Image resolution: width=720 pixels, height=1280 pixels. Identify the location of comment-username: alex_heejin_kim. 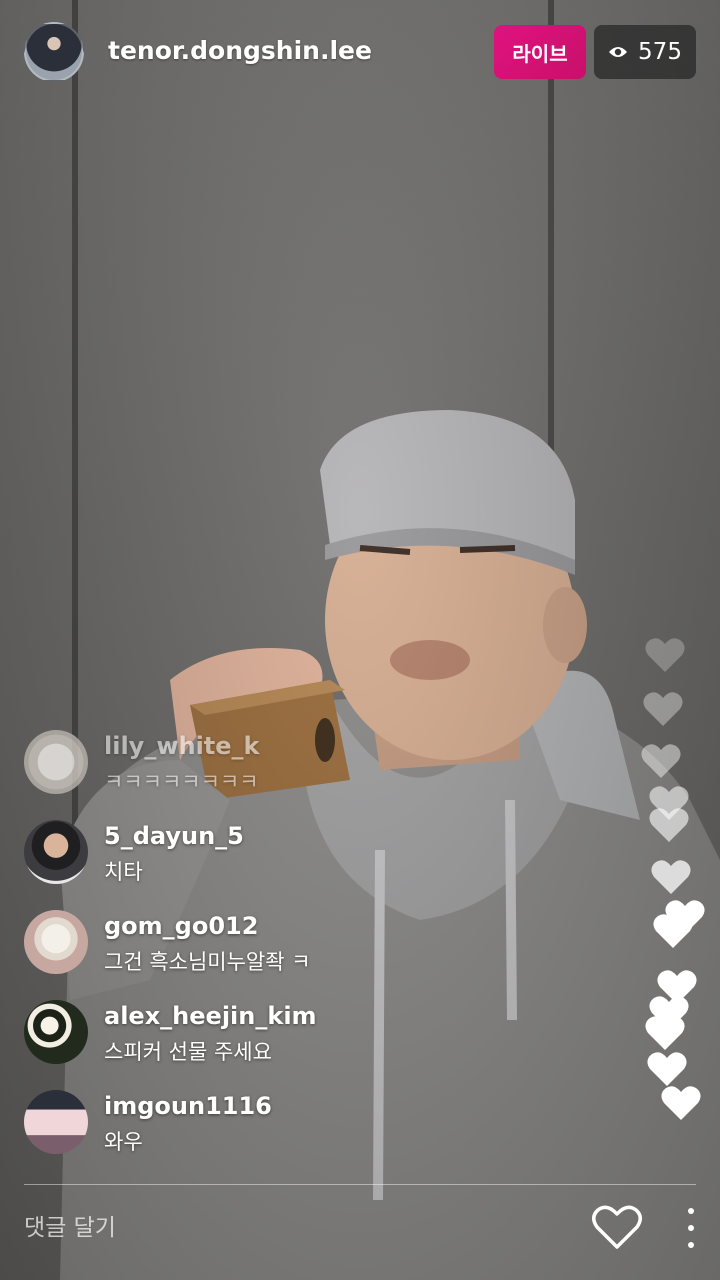
(210, 1016).